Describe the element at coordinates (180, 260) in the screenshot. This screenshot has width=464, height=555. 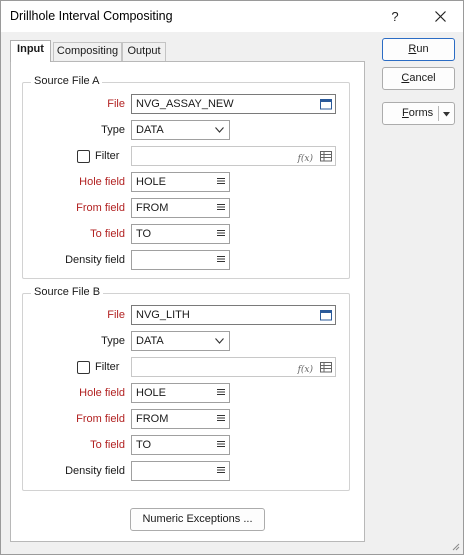
I see `density-field-a-input` at that location.